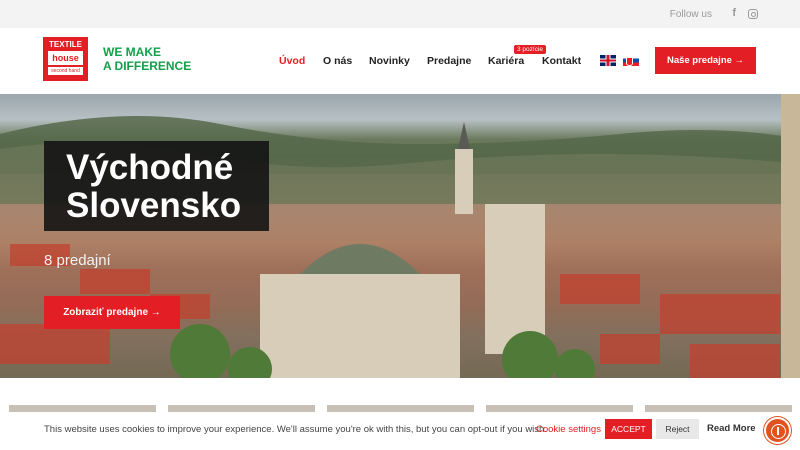 This screenshot has width=800, height=450. Describe the element at coordinates (154, 205) in the screenshot. I see `hero-title-line-2: Slovensko` at that location.